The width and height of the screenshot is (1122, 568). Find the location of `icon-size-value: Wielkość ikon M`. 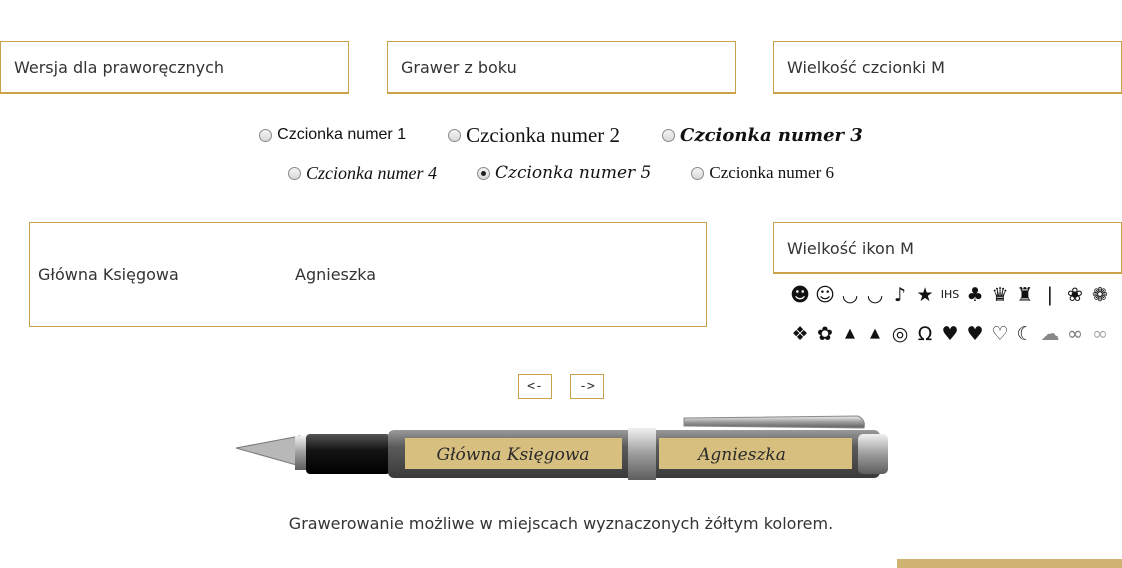

icon-size-value: Wielkość ikon M is located at coordinates (850, 248).